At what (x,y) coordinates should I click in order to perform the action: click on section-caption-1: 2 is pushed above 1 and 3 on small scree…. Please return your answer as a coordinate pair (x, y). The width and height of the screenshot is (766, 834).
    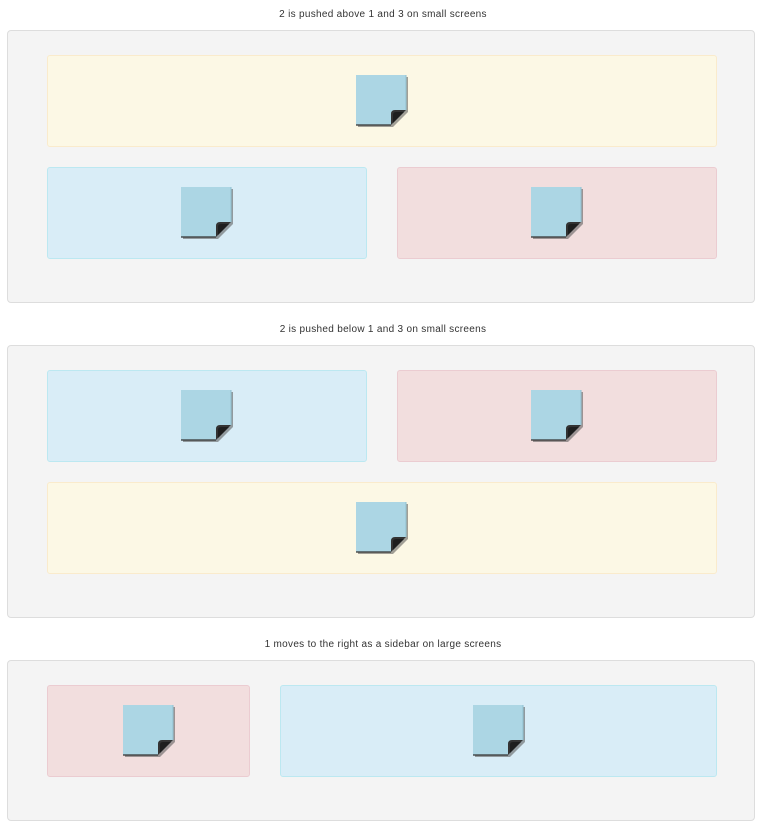
    Looking at the image, I should click on (383, 14).